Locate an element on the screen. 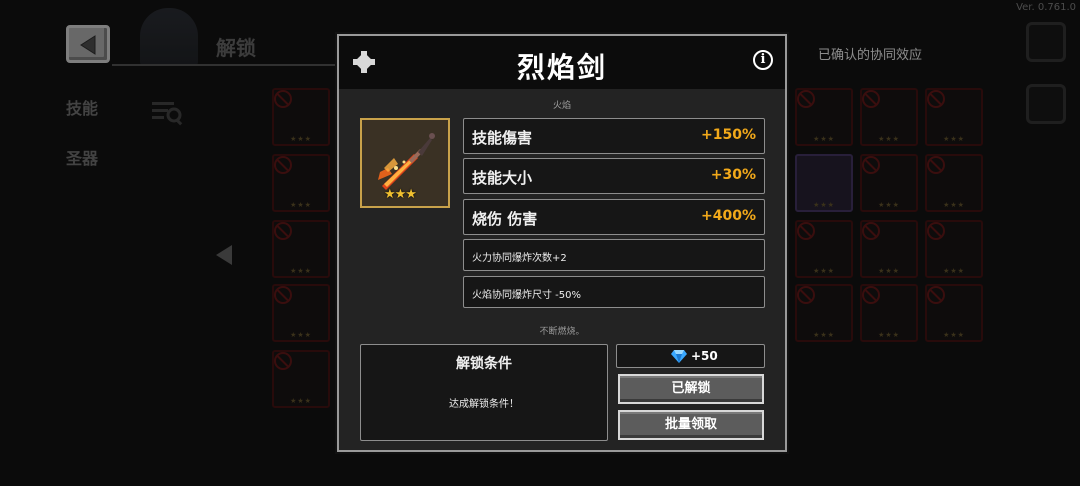 This screenshot has width=1080, height=486. stat-row: 烧伤 伤害 +400% is located at coordinates (614, 217).